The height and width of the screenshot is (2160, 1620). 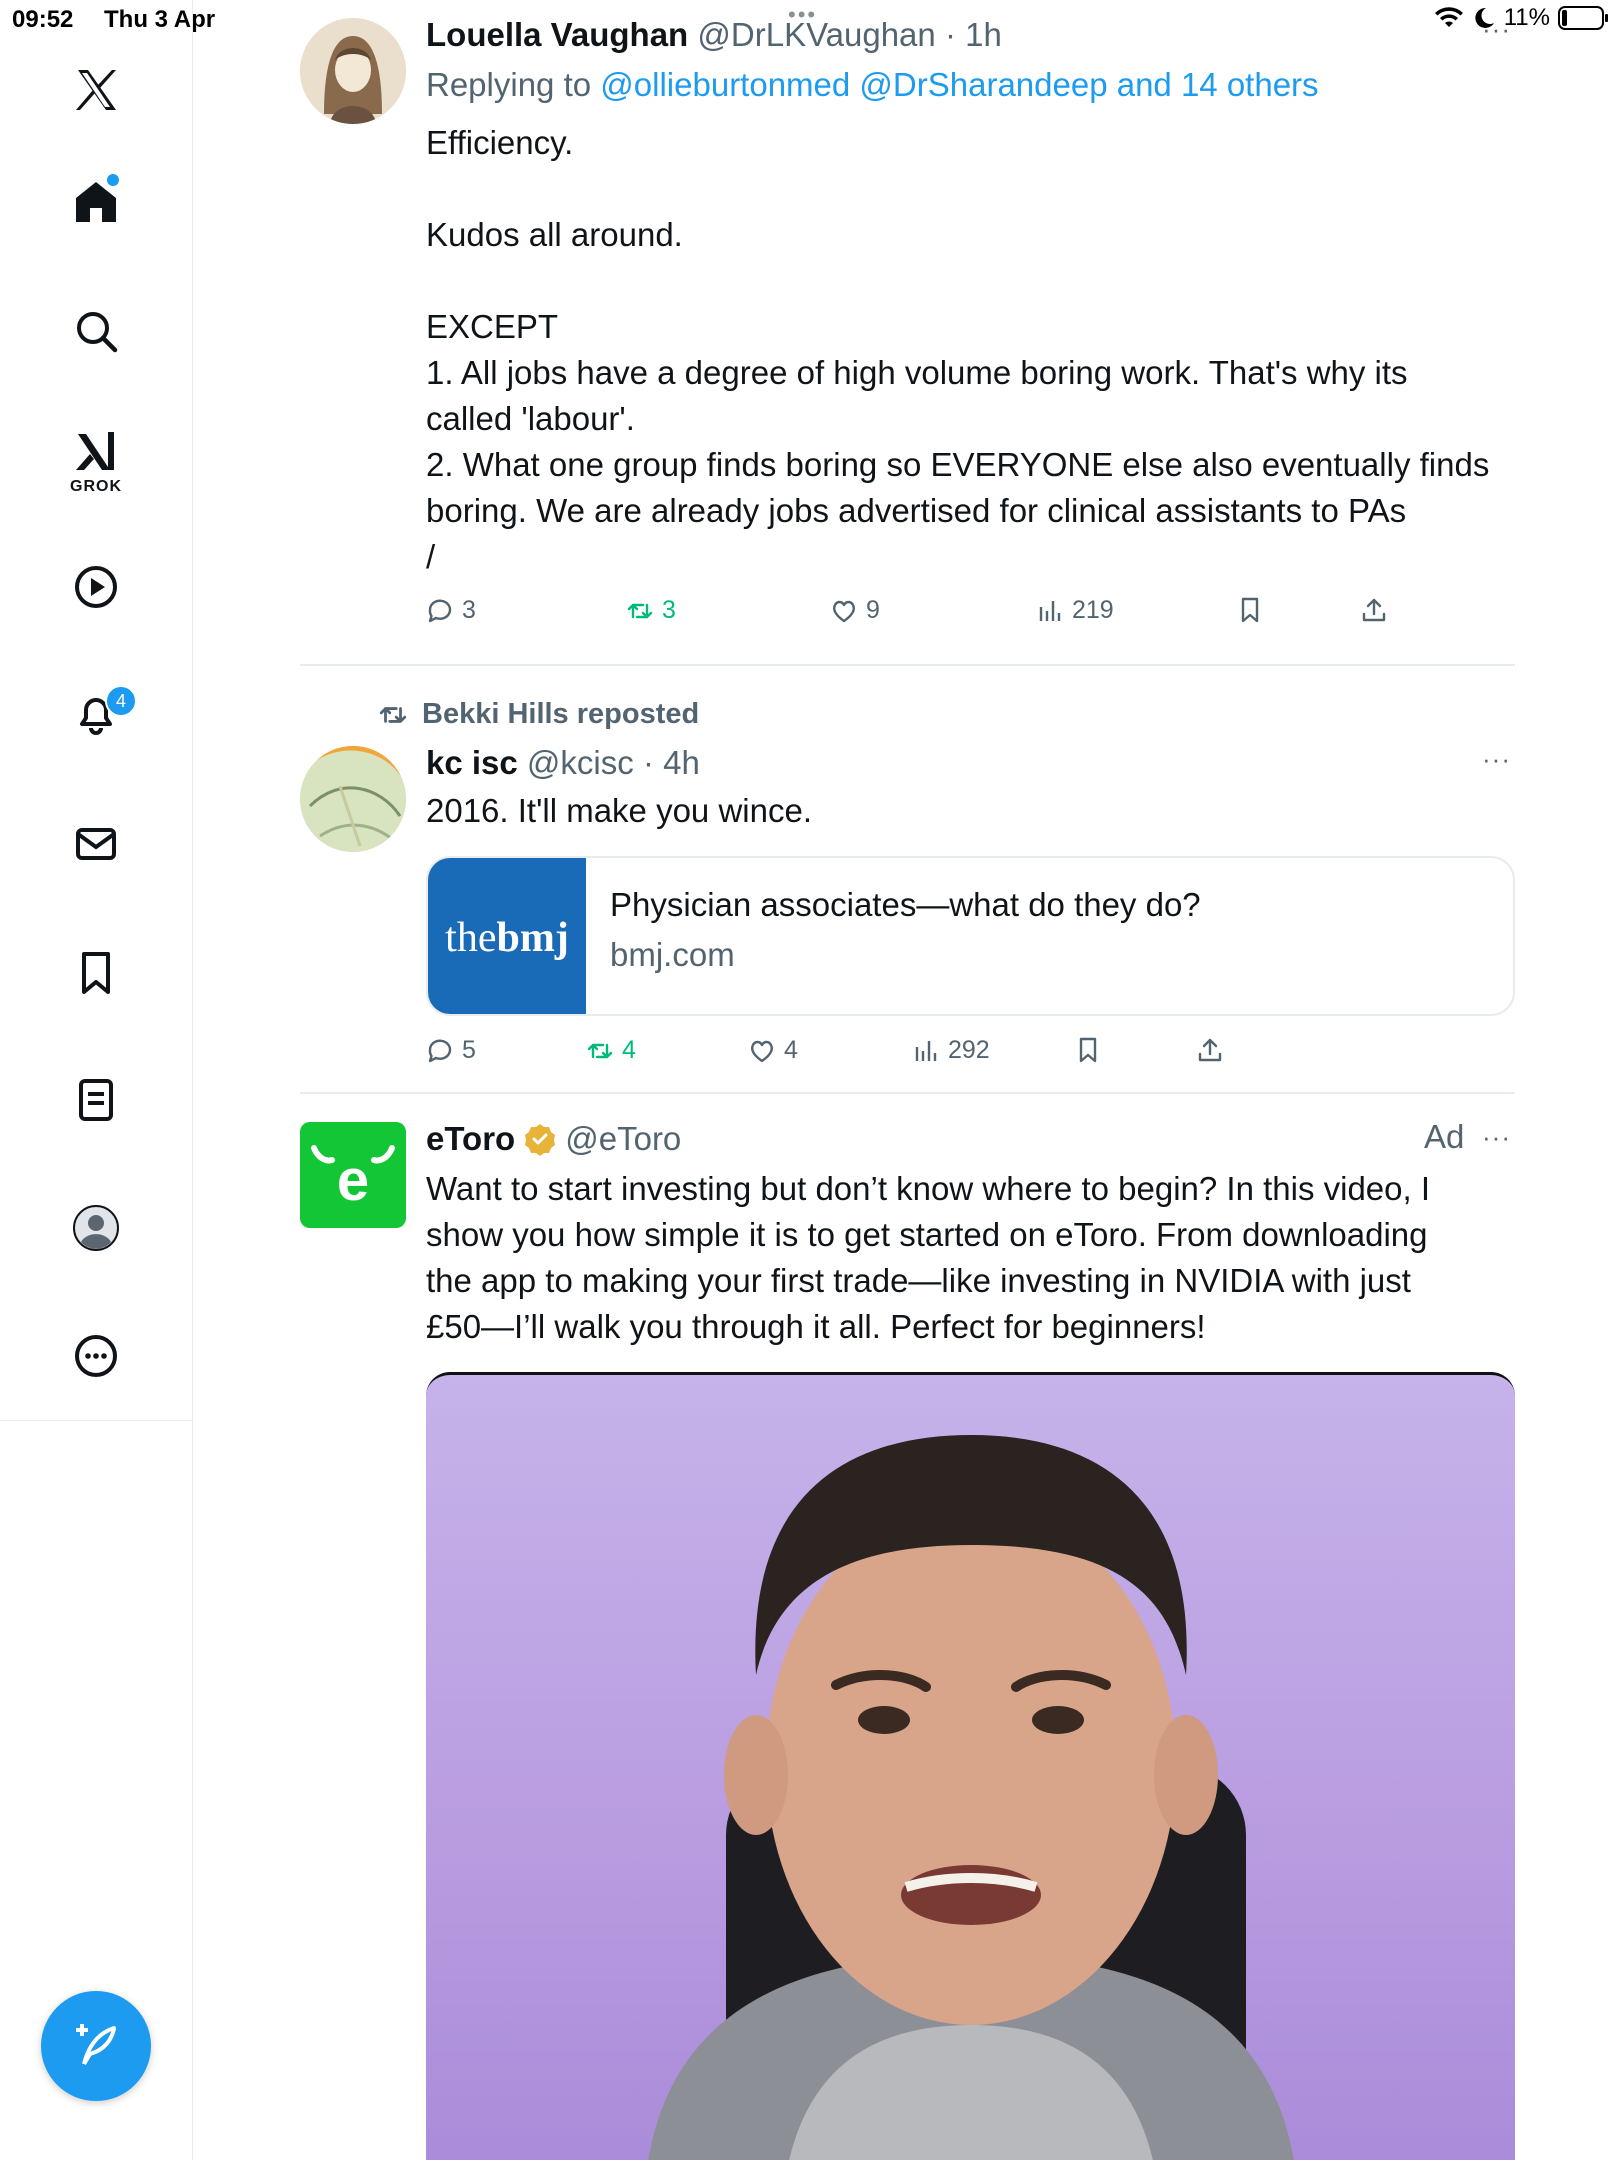 I want to click on lists-icon, so click(x=96, y=1100).